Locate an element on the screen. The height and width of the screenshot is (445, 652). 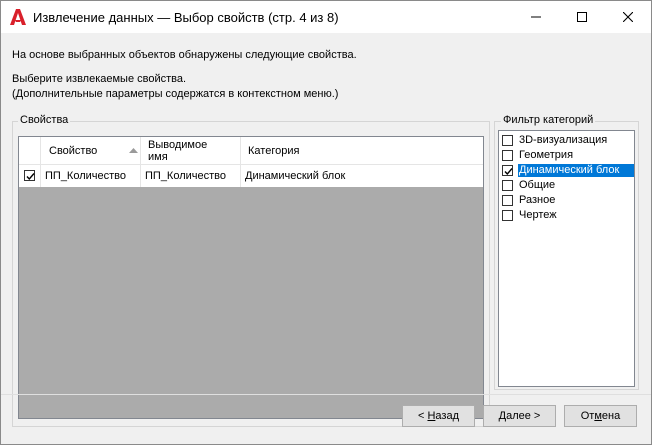
row-category-cell: Динамический блок is located at coordinates (295, 176).